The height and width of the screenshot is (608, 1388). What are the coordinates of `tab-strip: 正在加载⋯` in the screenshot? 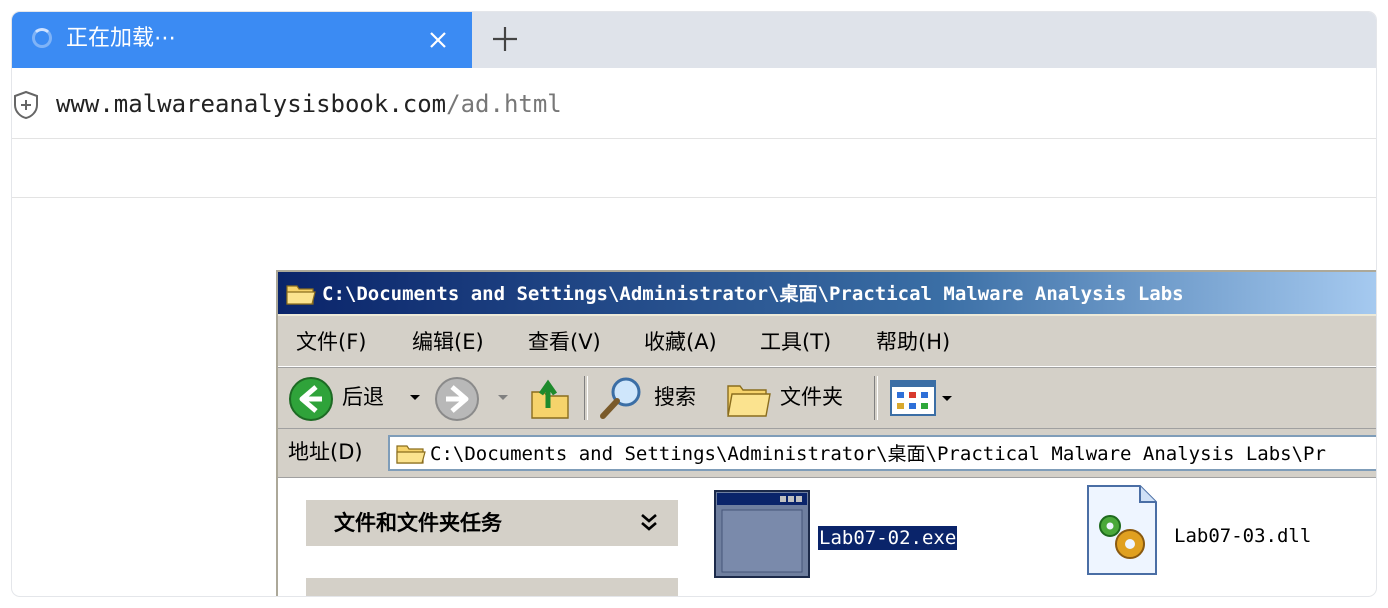 It's located at (694, 40).